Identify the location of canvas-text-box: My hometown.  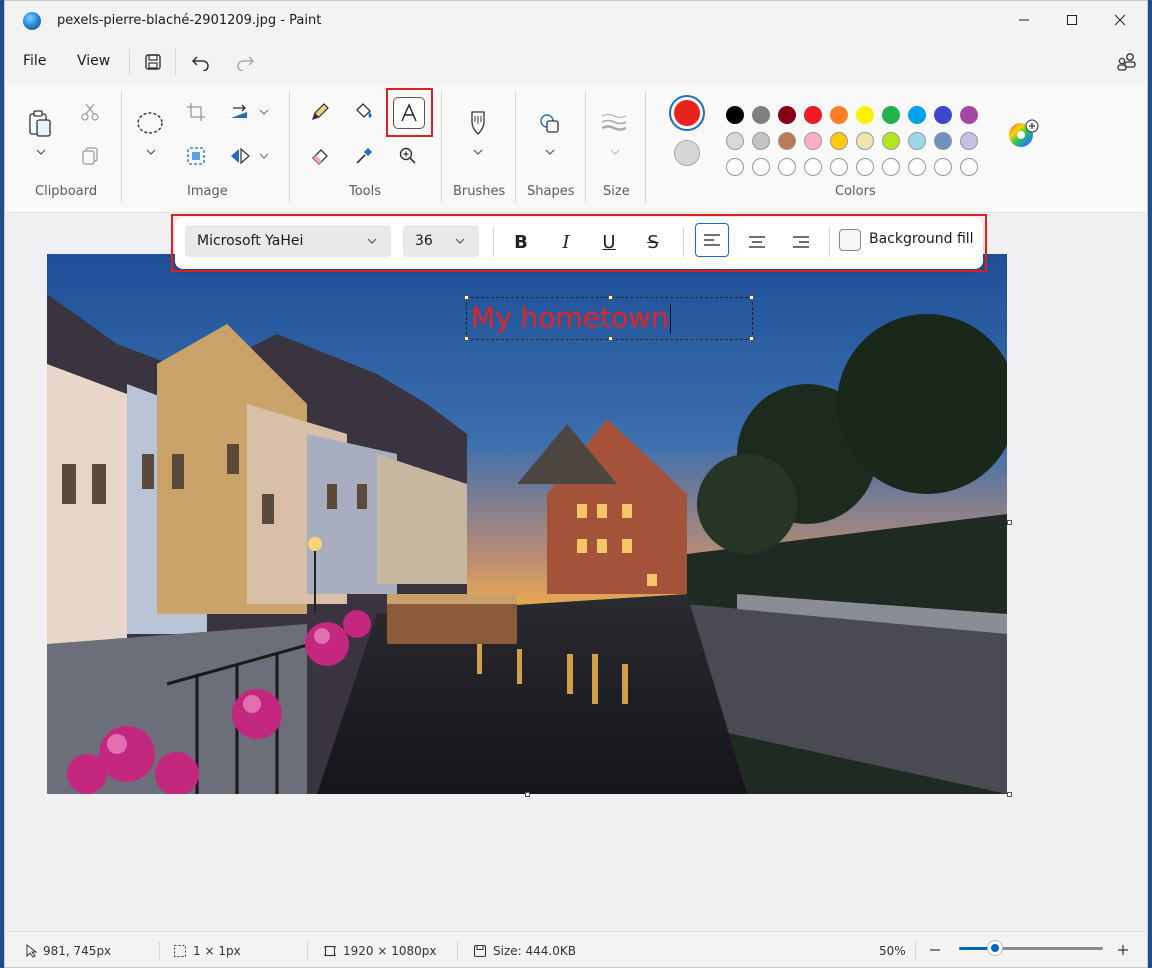
(609, 318).